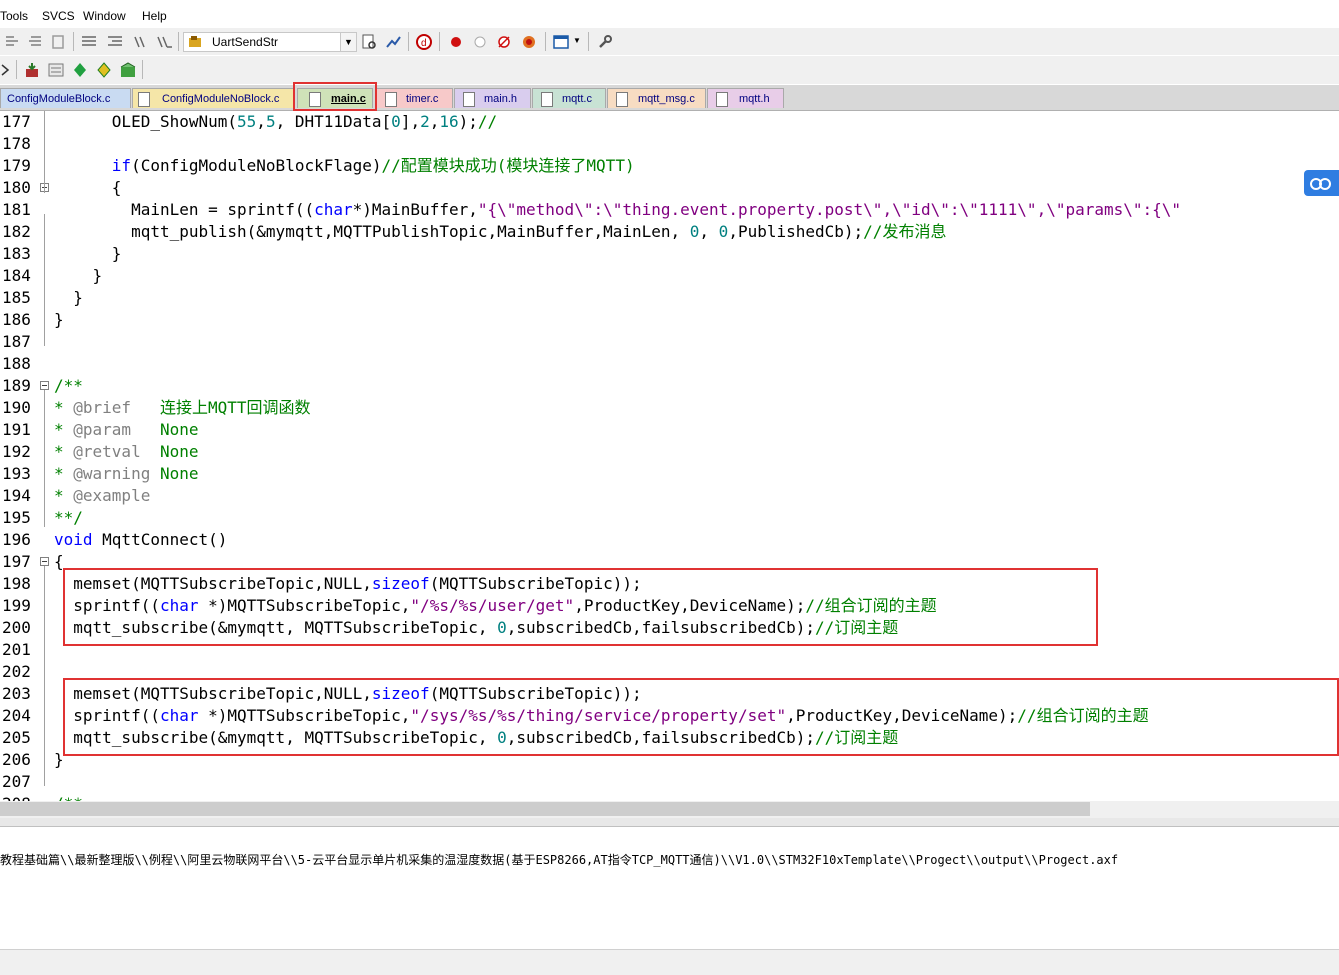 This screenshot has height=975, width=1339. What do you see at coordinates (669, 408) in the screenshot?
I see `code-line: 190 * @brief 连接上MQTT回调函数` at bounding box center [669, 408].